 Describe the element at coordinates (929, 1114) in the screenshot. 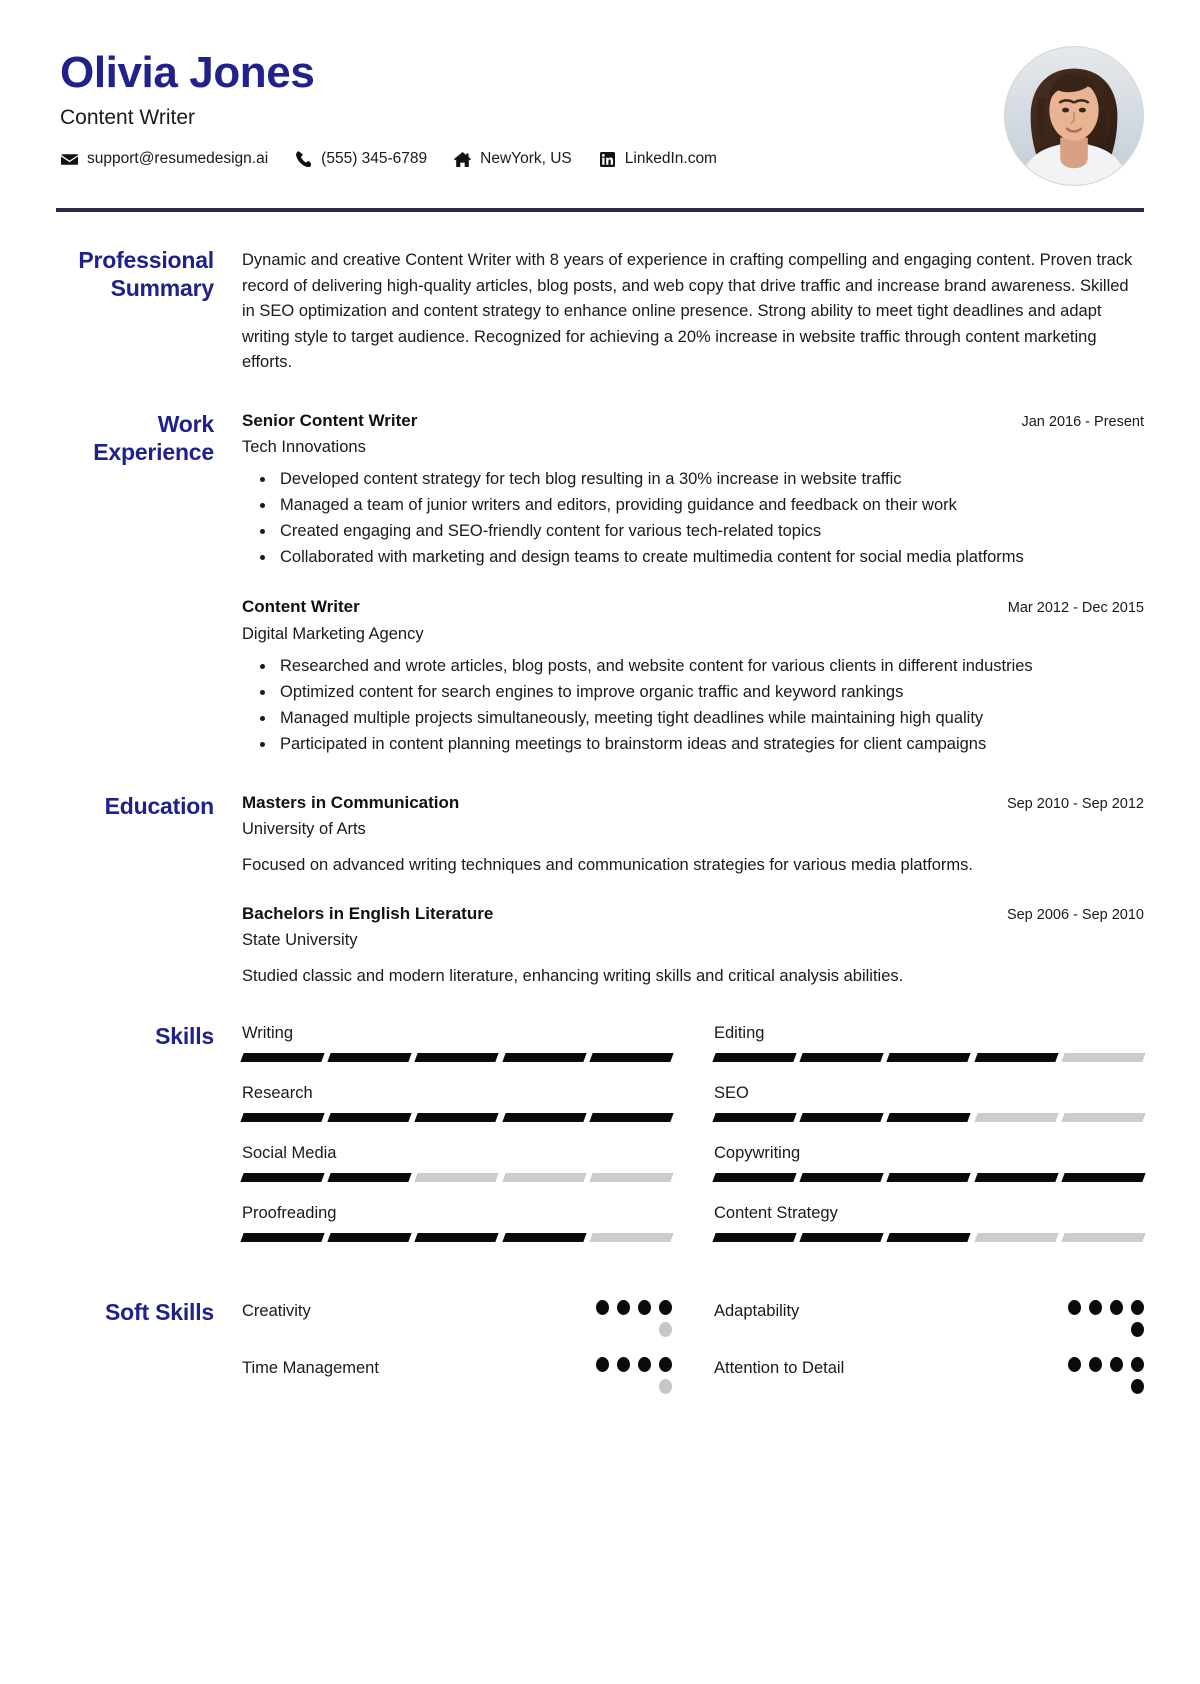

I see `skill-item: SEO` at that location.